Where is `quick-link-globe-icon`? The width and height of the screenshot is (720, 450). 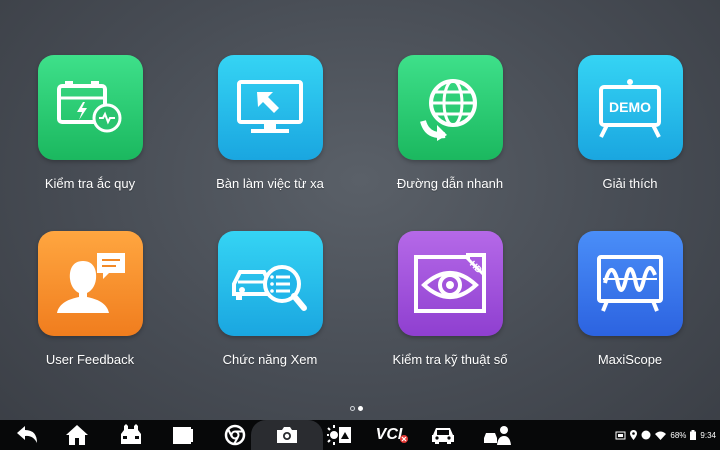 quick-link-globe-icon is located at coordinates (450, 107).